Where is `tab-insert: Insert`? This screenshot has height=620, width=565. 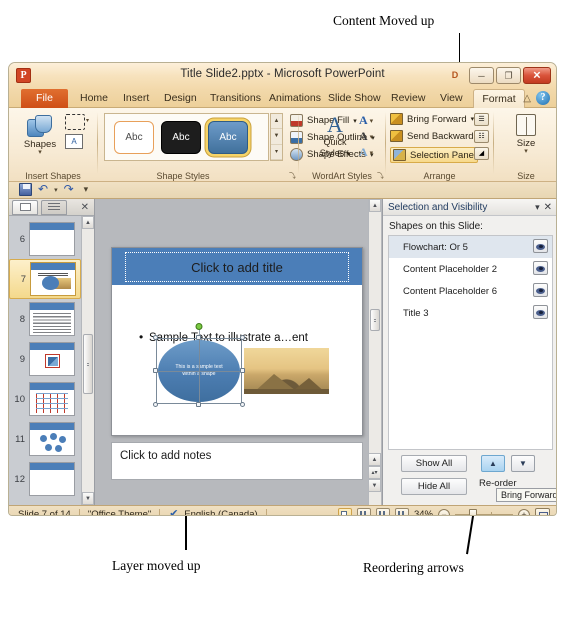
tab-insert: Insert is located at coordinates (136, 98).